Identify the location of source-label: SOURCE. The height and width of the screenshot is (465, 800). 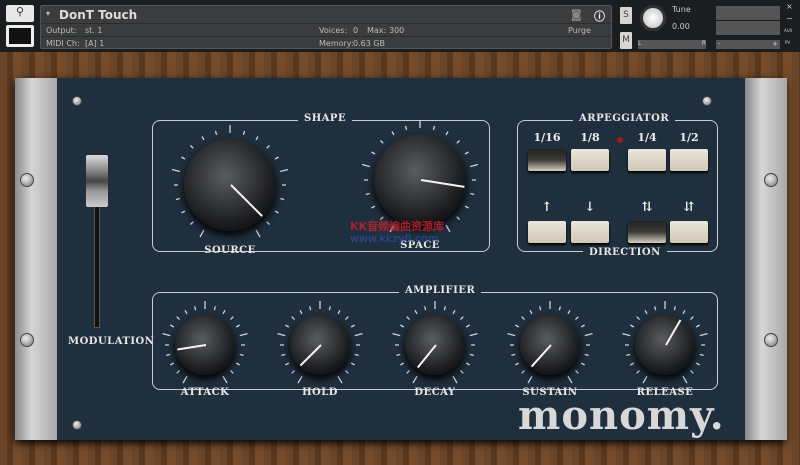
(230, 250).